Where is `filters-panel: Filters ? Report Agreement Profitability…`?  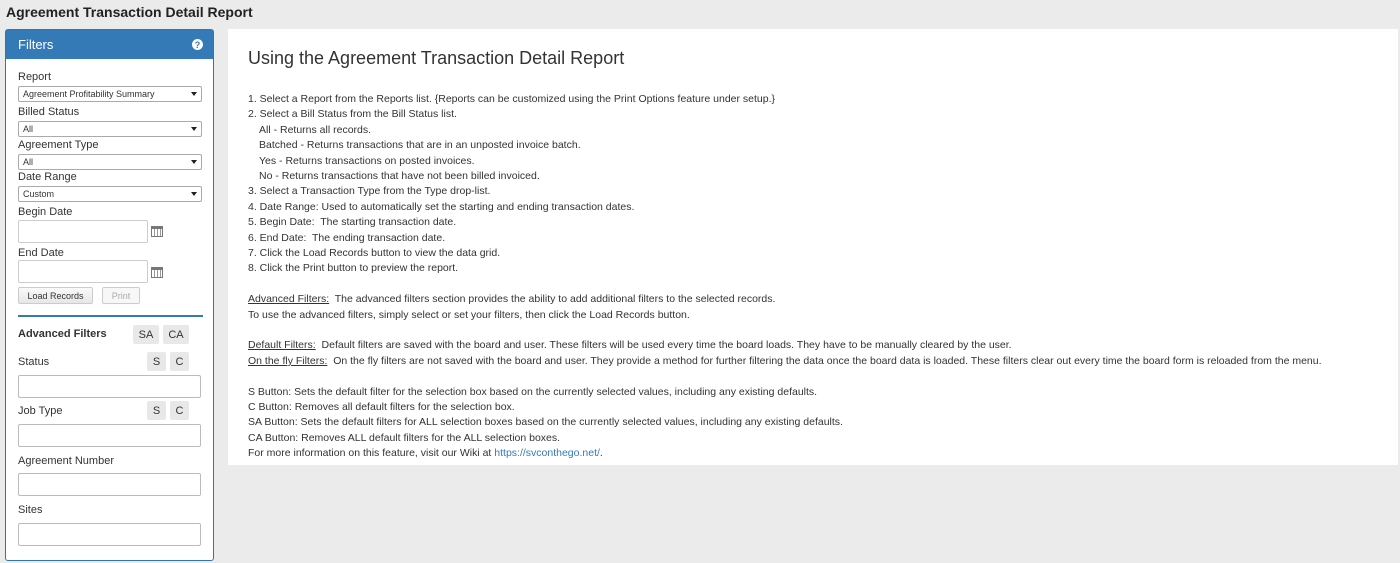
filters-panel: Filters ? Report Agreement Profitability… is located at coordinates (109, 295).